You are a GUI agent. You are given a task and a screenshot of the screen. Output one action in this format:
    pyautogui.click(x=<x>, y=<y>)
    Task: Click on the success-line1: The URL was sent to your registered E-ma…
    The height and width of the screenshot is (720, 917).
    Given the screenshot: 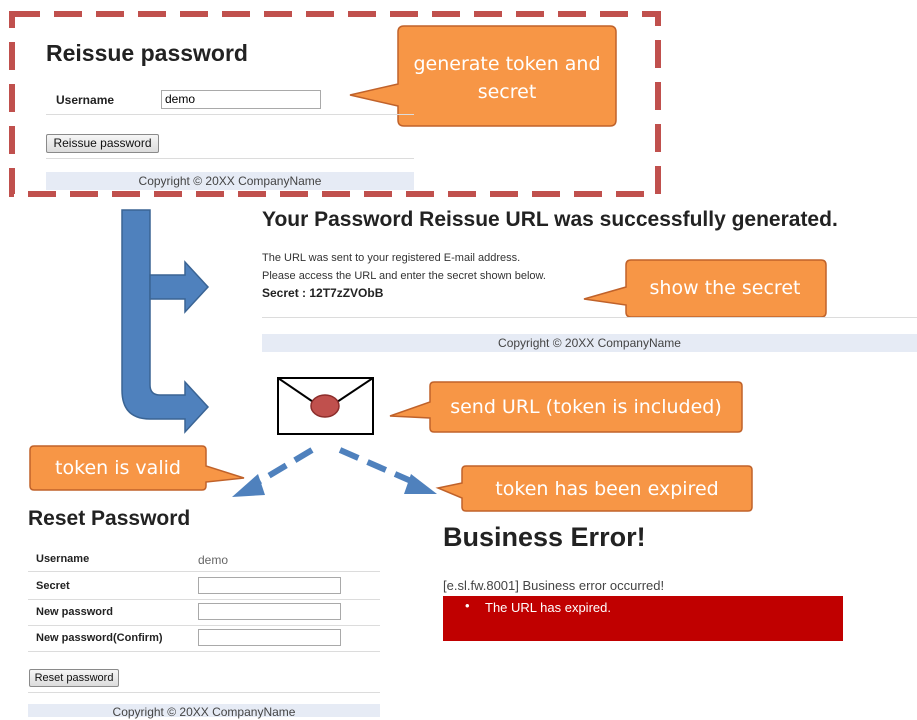 What is the action you would take?
    pyautogui.click(x=391, y=258)
    